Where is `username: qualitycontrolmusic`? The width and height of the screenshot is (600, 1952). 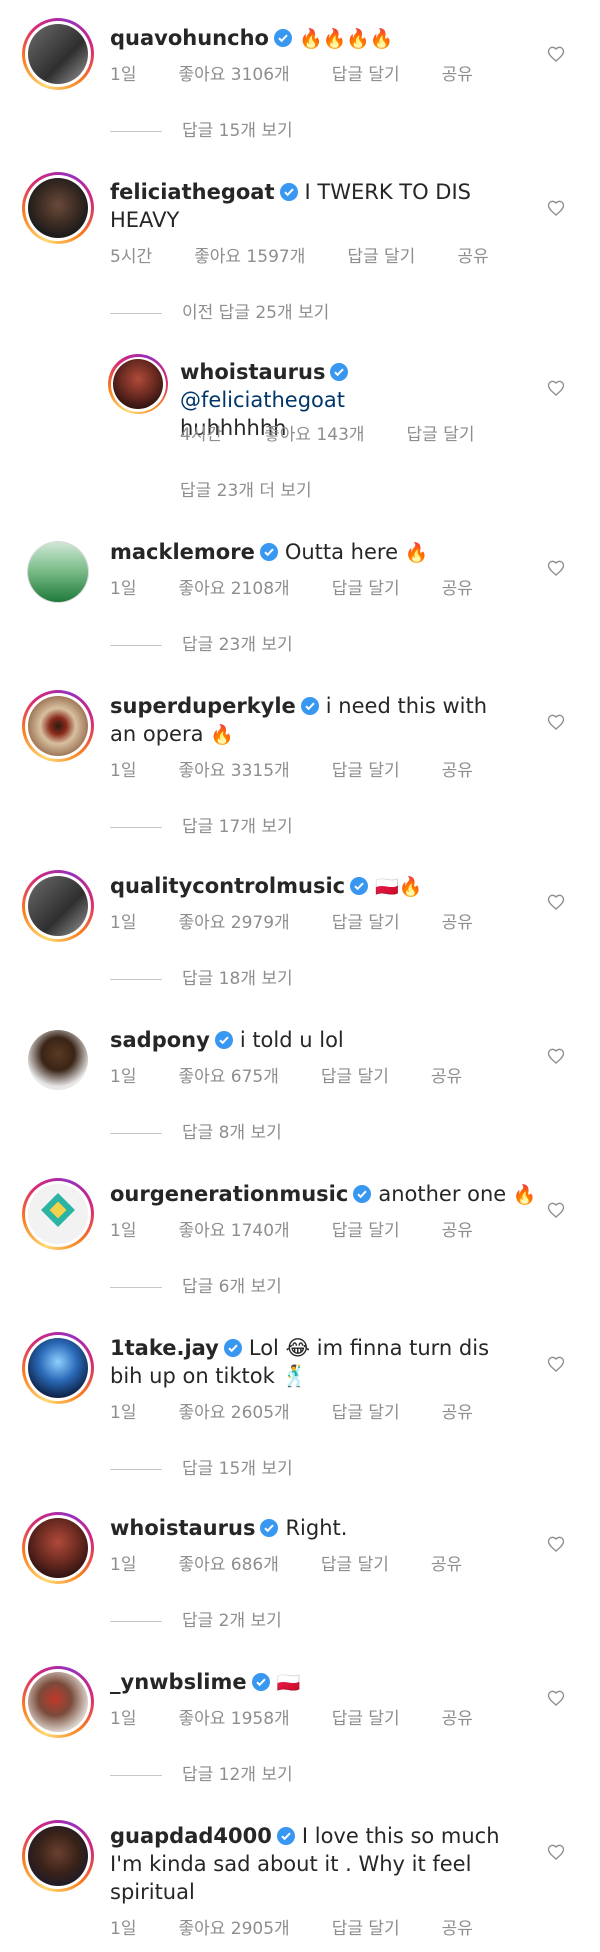 username: qualitycontrolmusic is located at coordinates (227, 886).